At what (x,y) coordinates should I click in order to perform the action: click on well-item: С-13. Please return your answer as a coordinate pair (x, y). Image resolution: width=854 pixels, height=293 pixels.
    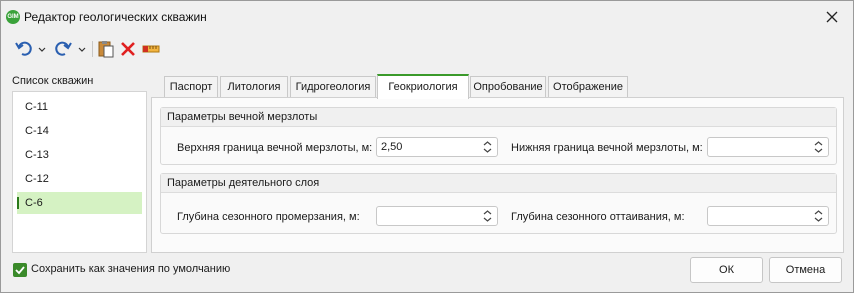
    Looking at the image, I should click on (79, 155).